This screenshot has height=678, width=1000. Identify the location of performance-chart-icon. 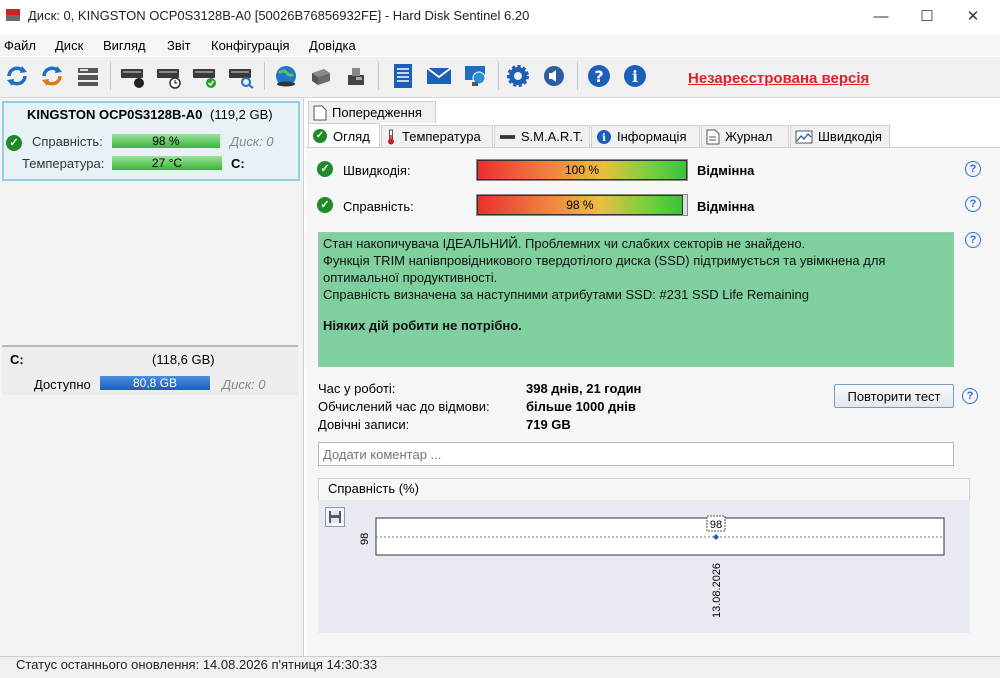
(804, 136).